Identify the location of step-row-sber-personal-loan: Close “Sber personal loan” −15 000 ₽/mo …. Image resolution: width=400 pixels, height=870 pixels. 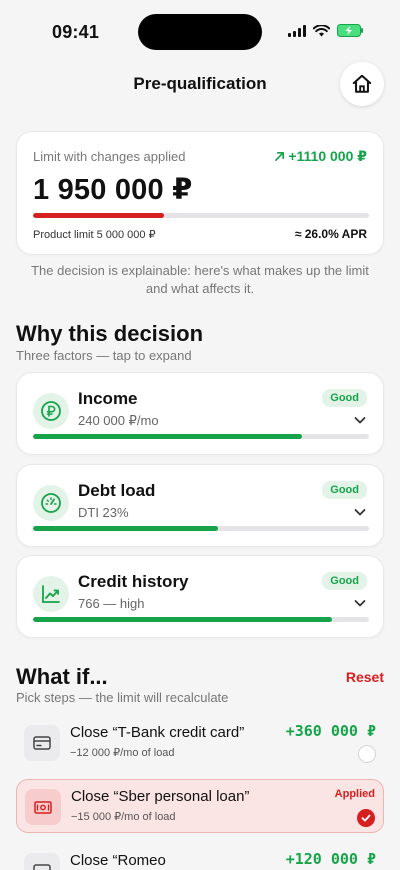
(200, 806).